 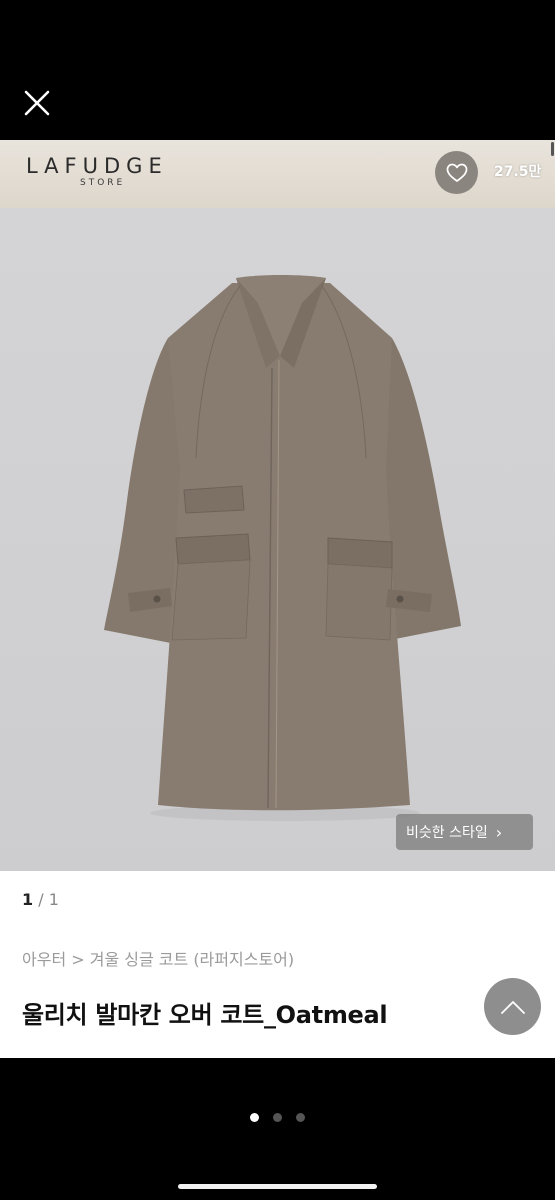 I want to click on chevron-right-icon: ›, so click(x=499, y=832).